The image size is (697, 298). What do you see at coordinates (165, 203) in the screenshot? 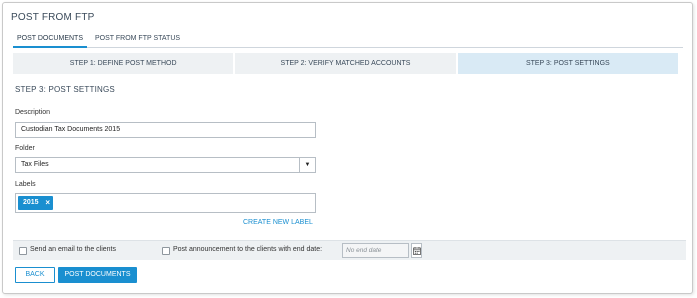
I see `labels-input: 2015 ×` at bounding box center [165, 203].